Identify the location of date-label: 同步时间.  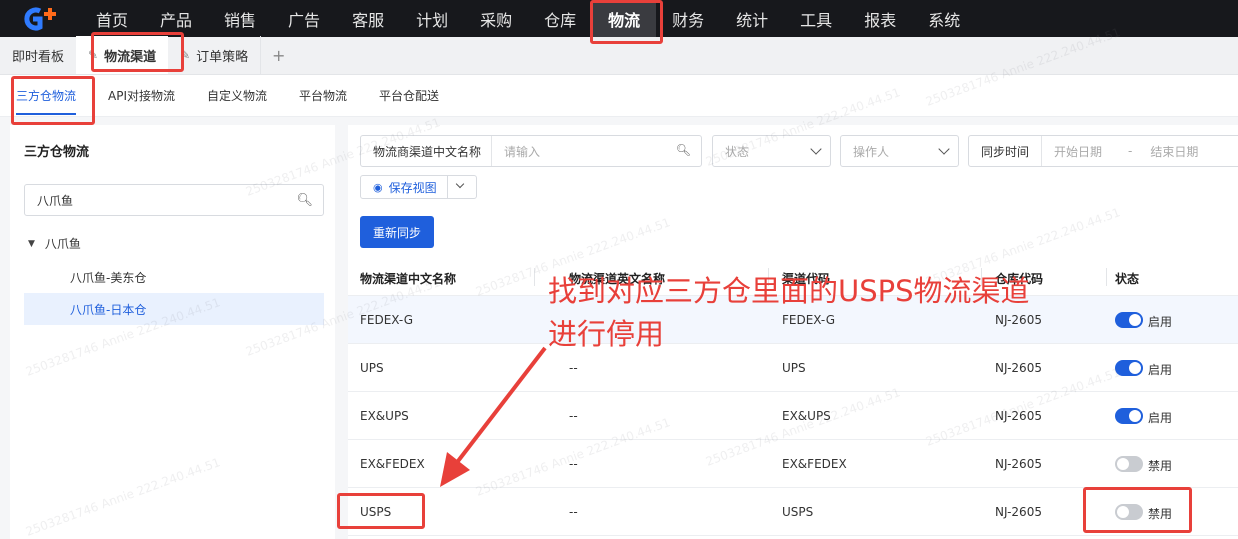
(1006, 151).